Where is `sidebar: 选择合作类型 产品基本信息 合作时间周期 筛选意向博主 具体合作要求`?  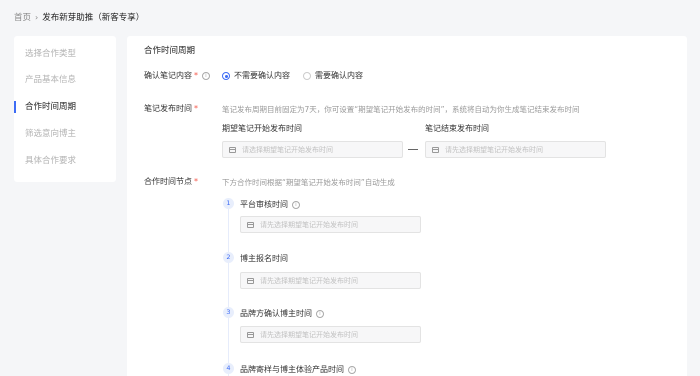 sidebar: 选择合作类型 产品基本信息 合作时间周期 筛选意向博主 具体合作要求 is located at coordinates (65, 109).